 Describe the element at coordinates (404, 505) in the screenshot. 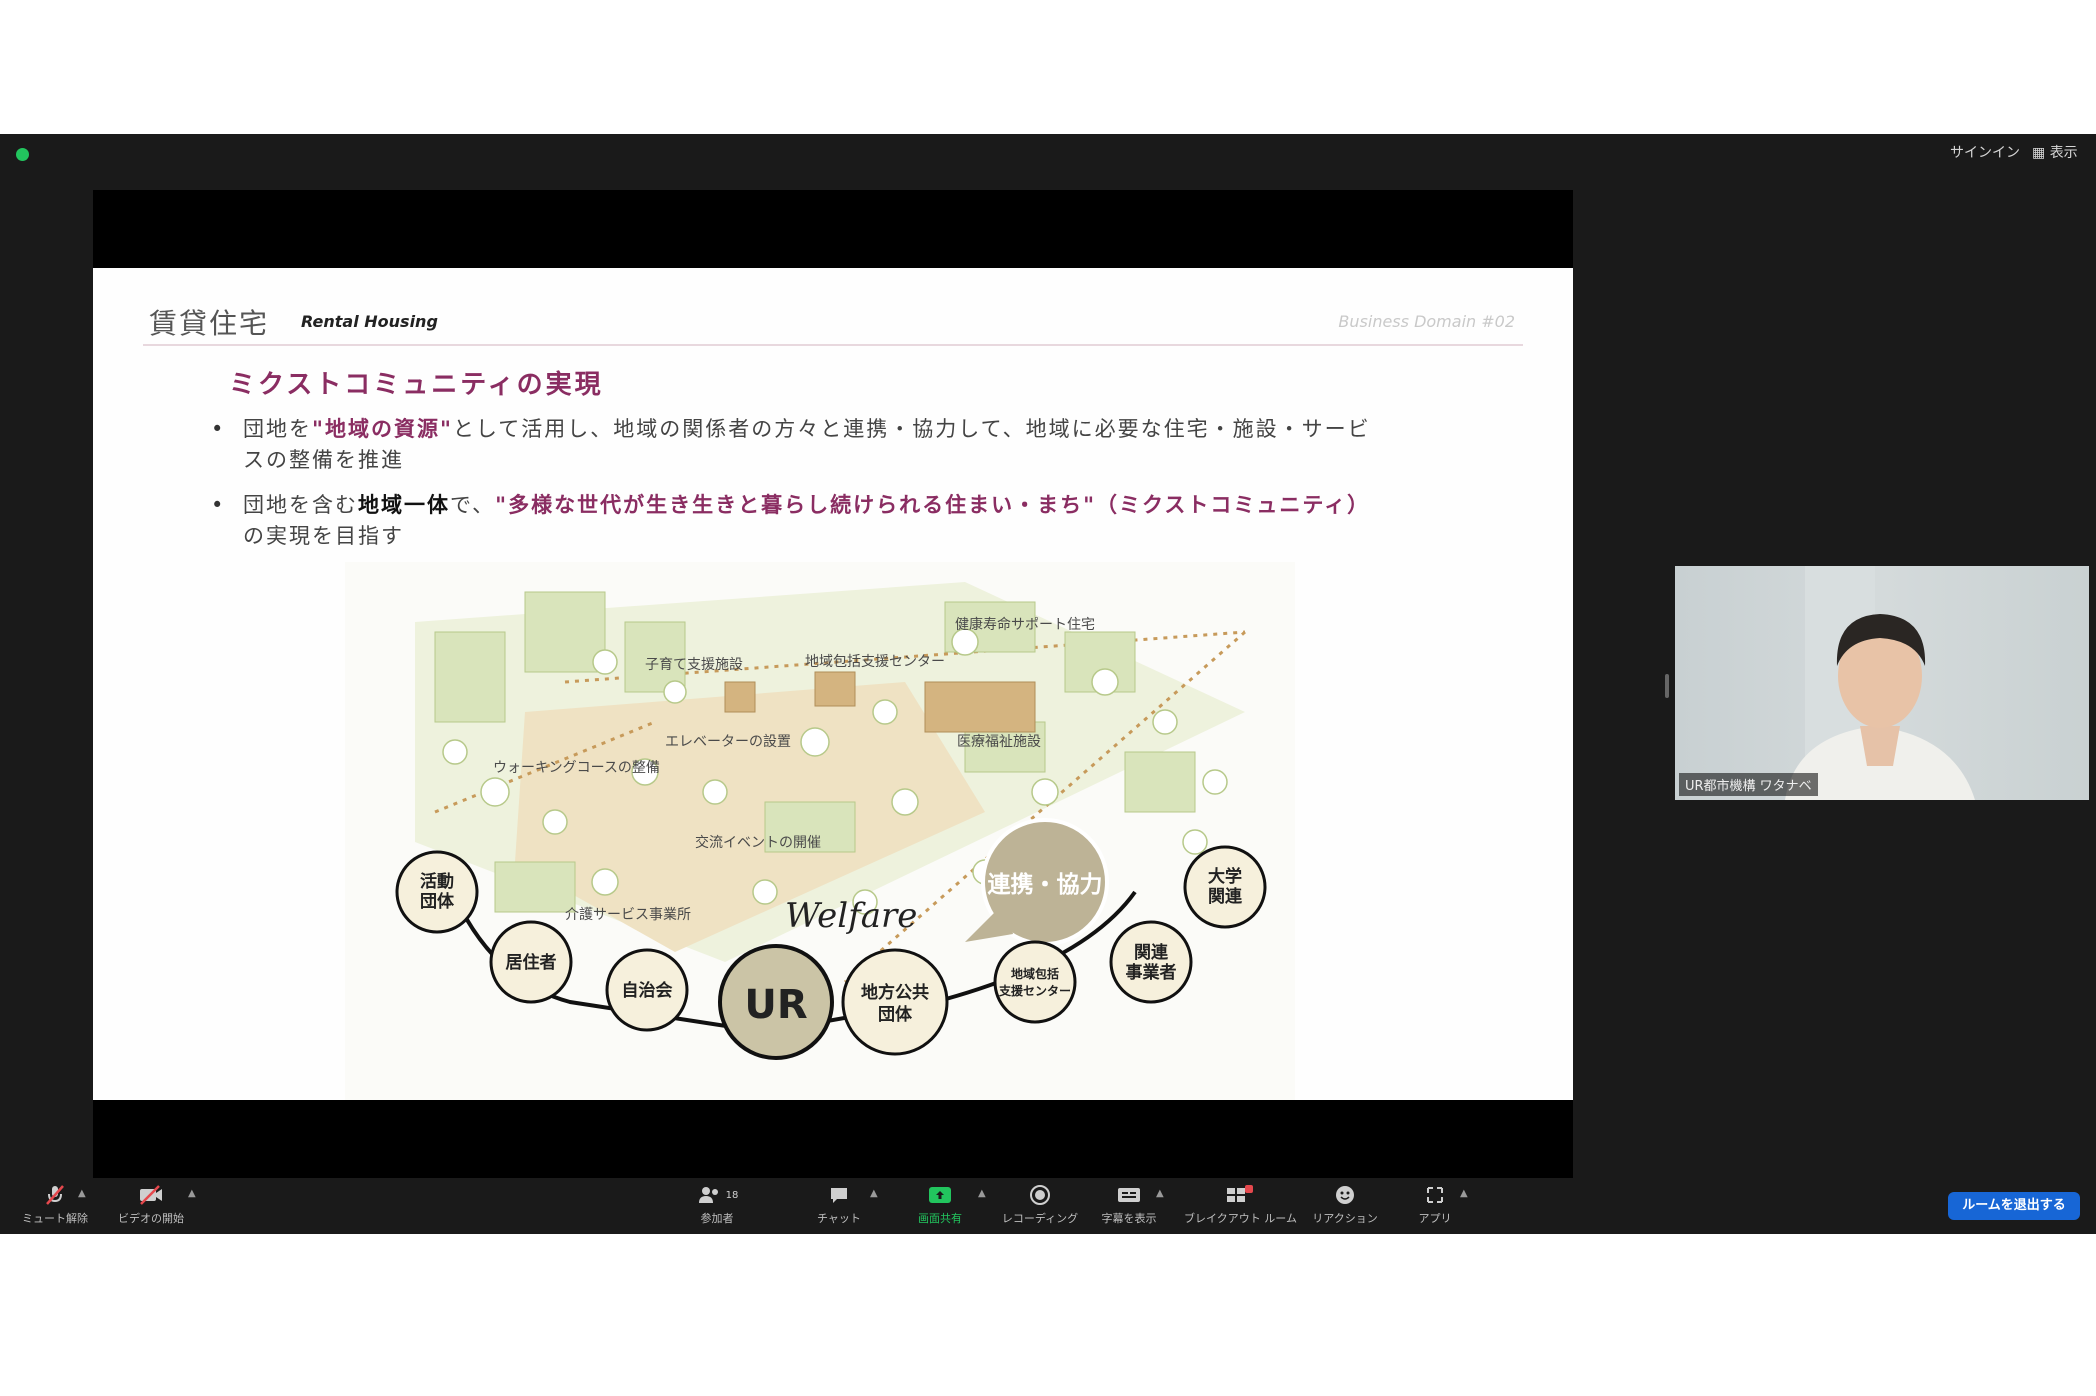

I see `bullet-2-bold: 地域一体` at that location.